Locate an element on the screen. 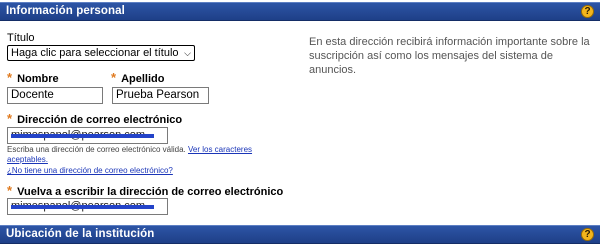 This screenshot has height=248, width=600. email-label: * Dirección de correo electrónico is located at coordinates (94, 118).